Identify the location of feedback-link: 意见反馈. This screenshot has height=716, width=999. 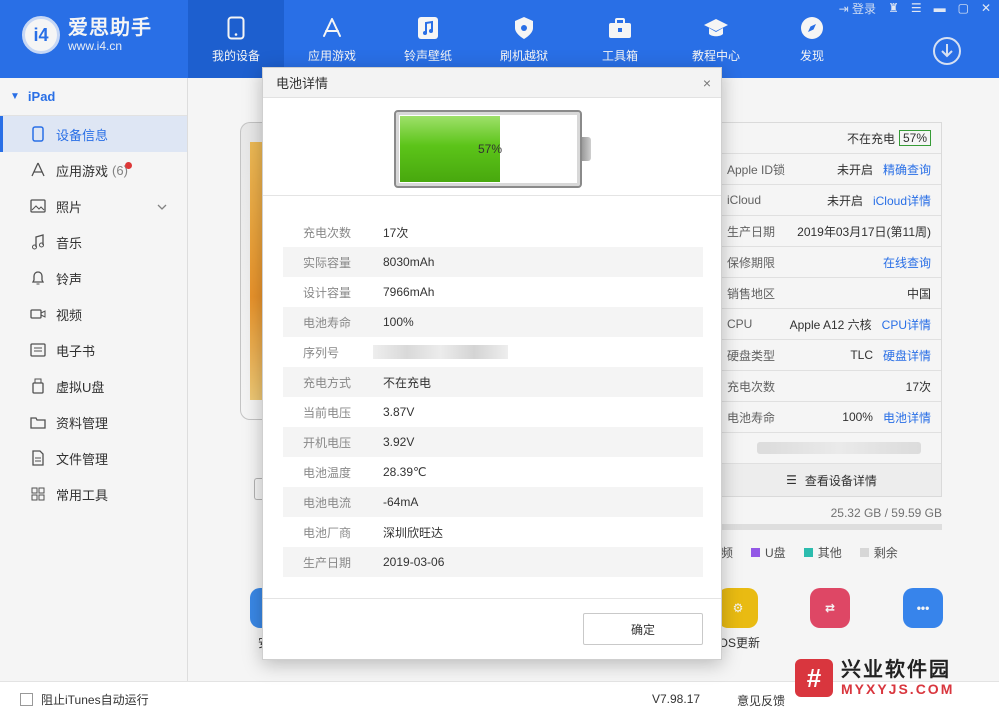
(761, 700).